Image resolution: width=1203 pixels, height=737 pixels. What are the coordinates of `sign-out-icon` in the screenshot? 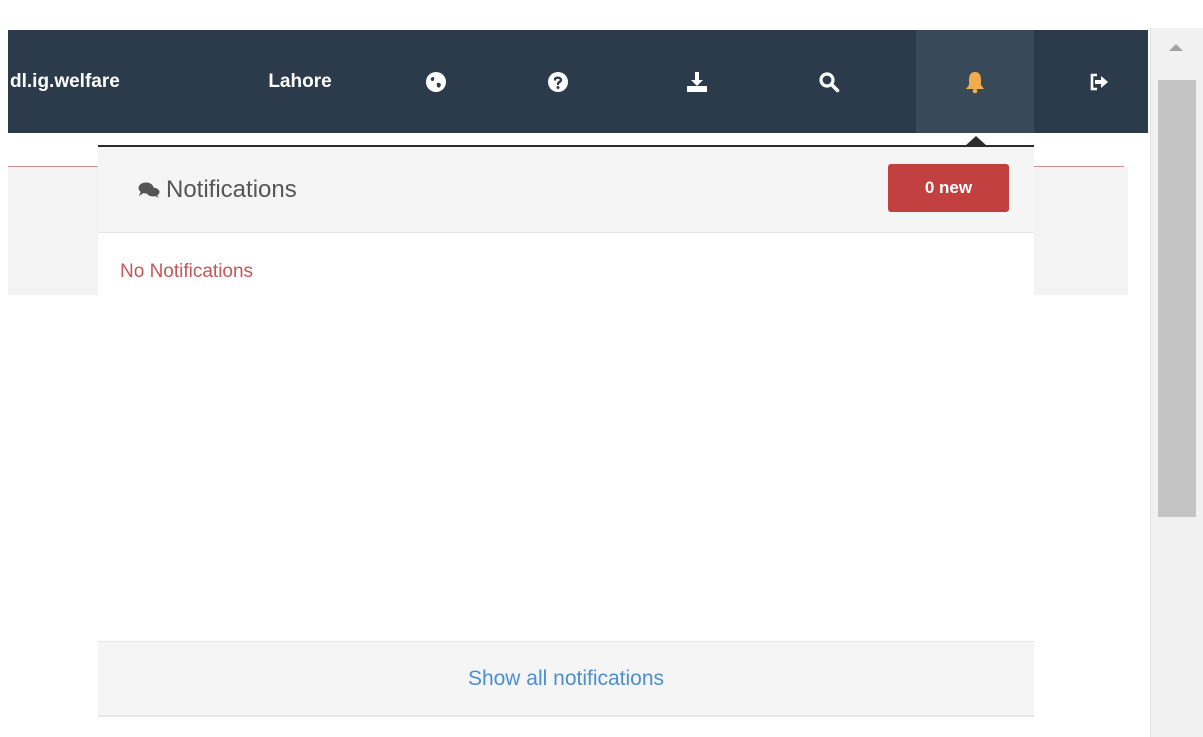 It's located at (1099, 81).